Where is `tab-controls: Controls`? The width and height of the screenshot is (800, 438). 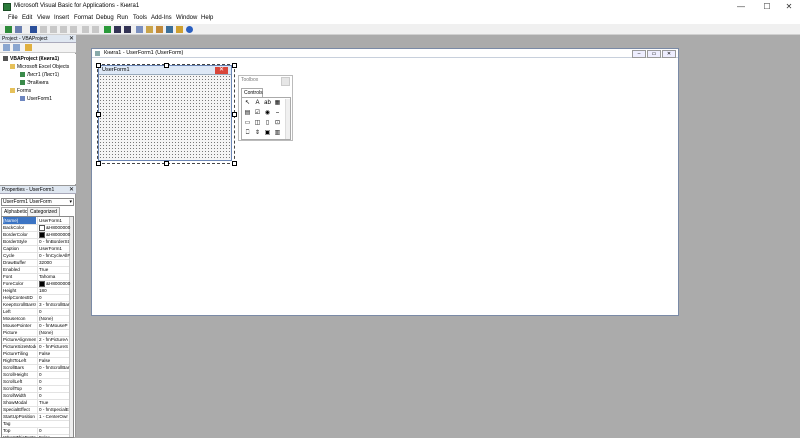
tab-controls: Controls is located at coordinates (252, 92).